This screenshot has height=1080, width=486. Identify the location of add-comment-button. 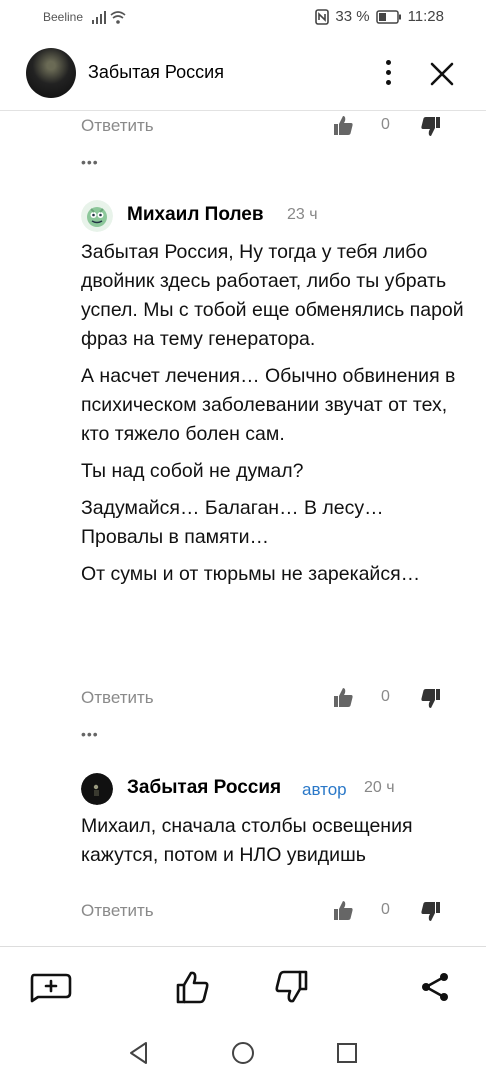
(50, 987).